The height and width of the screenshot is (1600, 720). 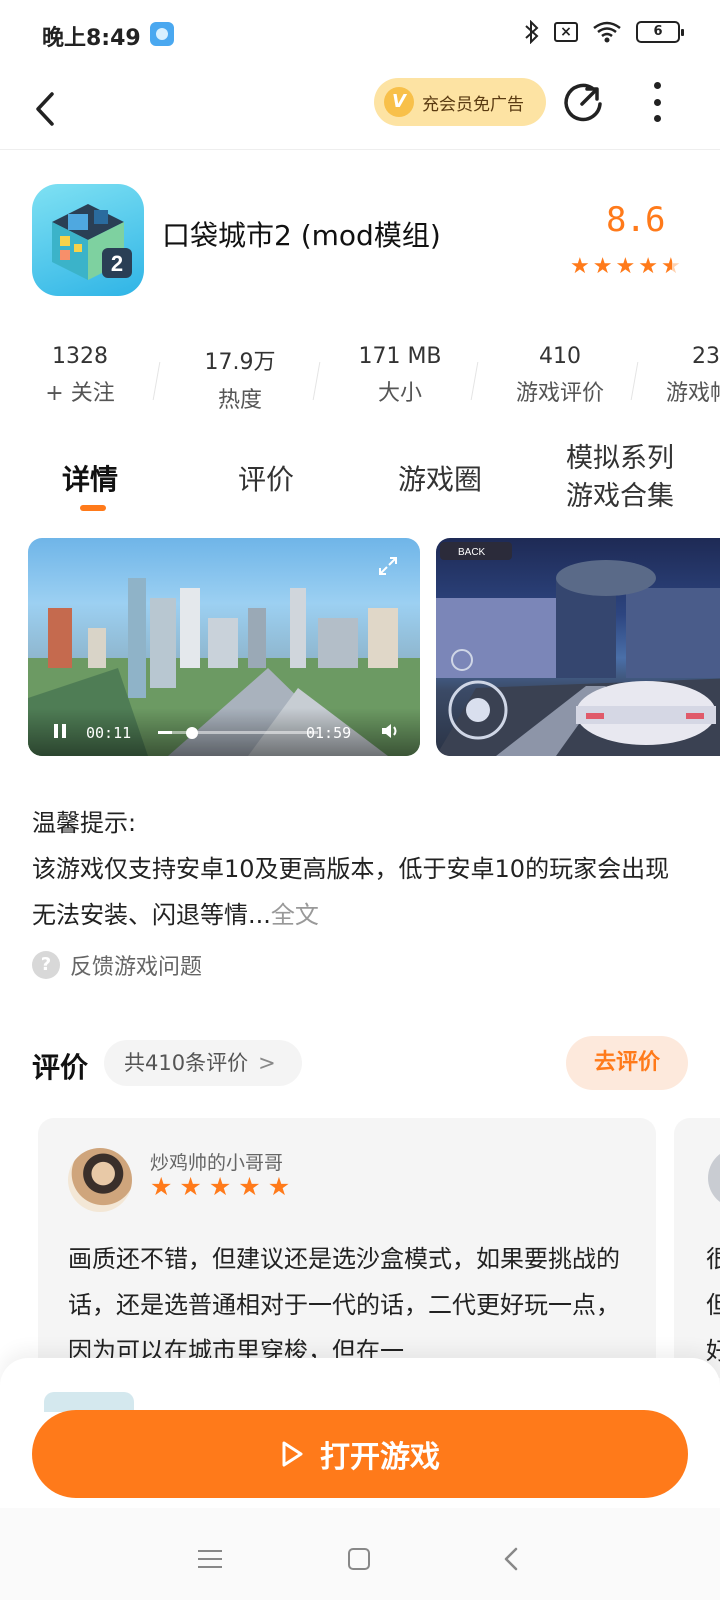 What do you see at coordinates (399, 102) in the screenshot?
I see `vip-badge-icon: V` at bounding box center [399, 102].